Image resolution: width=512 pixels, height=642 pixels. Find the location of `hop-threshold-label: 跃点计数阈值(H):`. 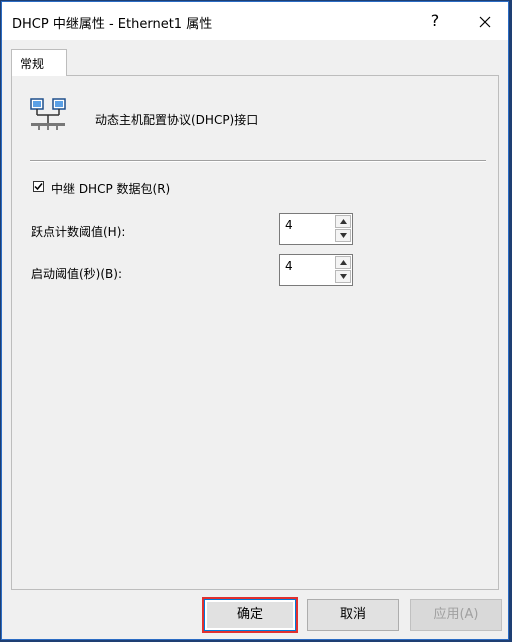

hop-threshold-label: 跃点计数阈值(H): is located at coordinates (78, 232).